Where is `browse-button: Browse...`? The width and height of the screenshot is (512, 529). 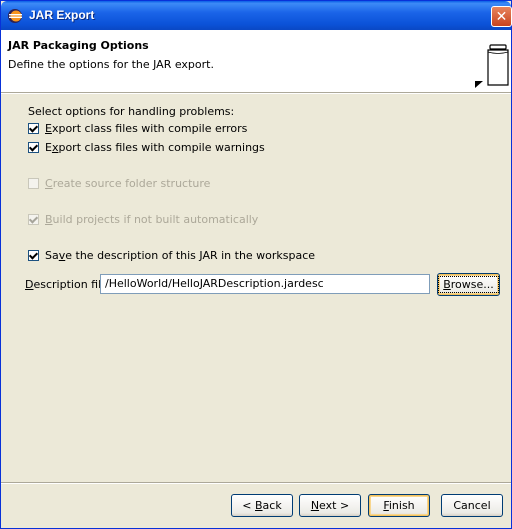
browse-button: Browse... is located at coordinates (468, 284).